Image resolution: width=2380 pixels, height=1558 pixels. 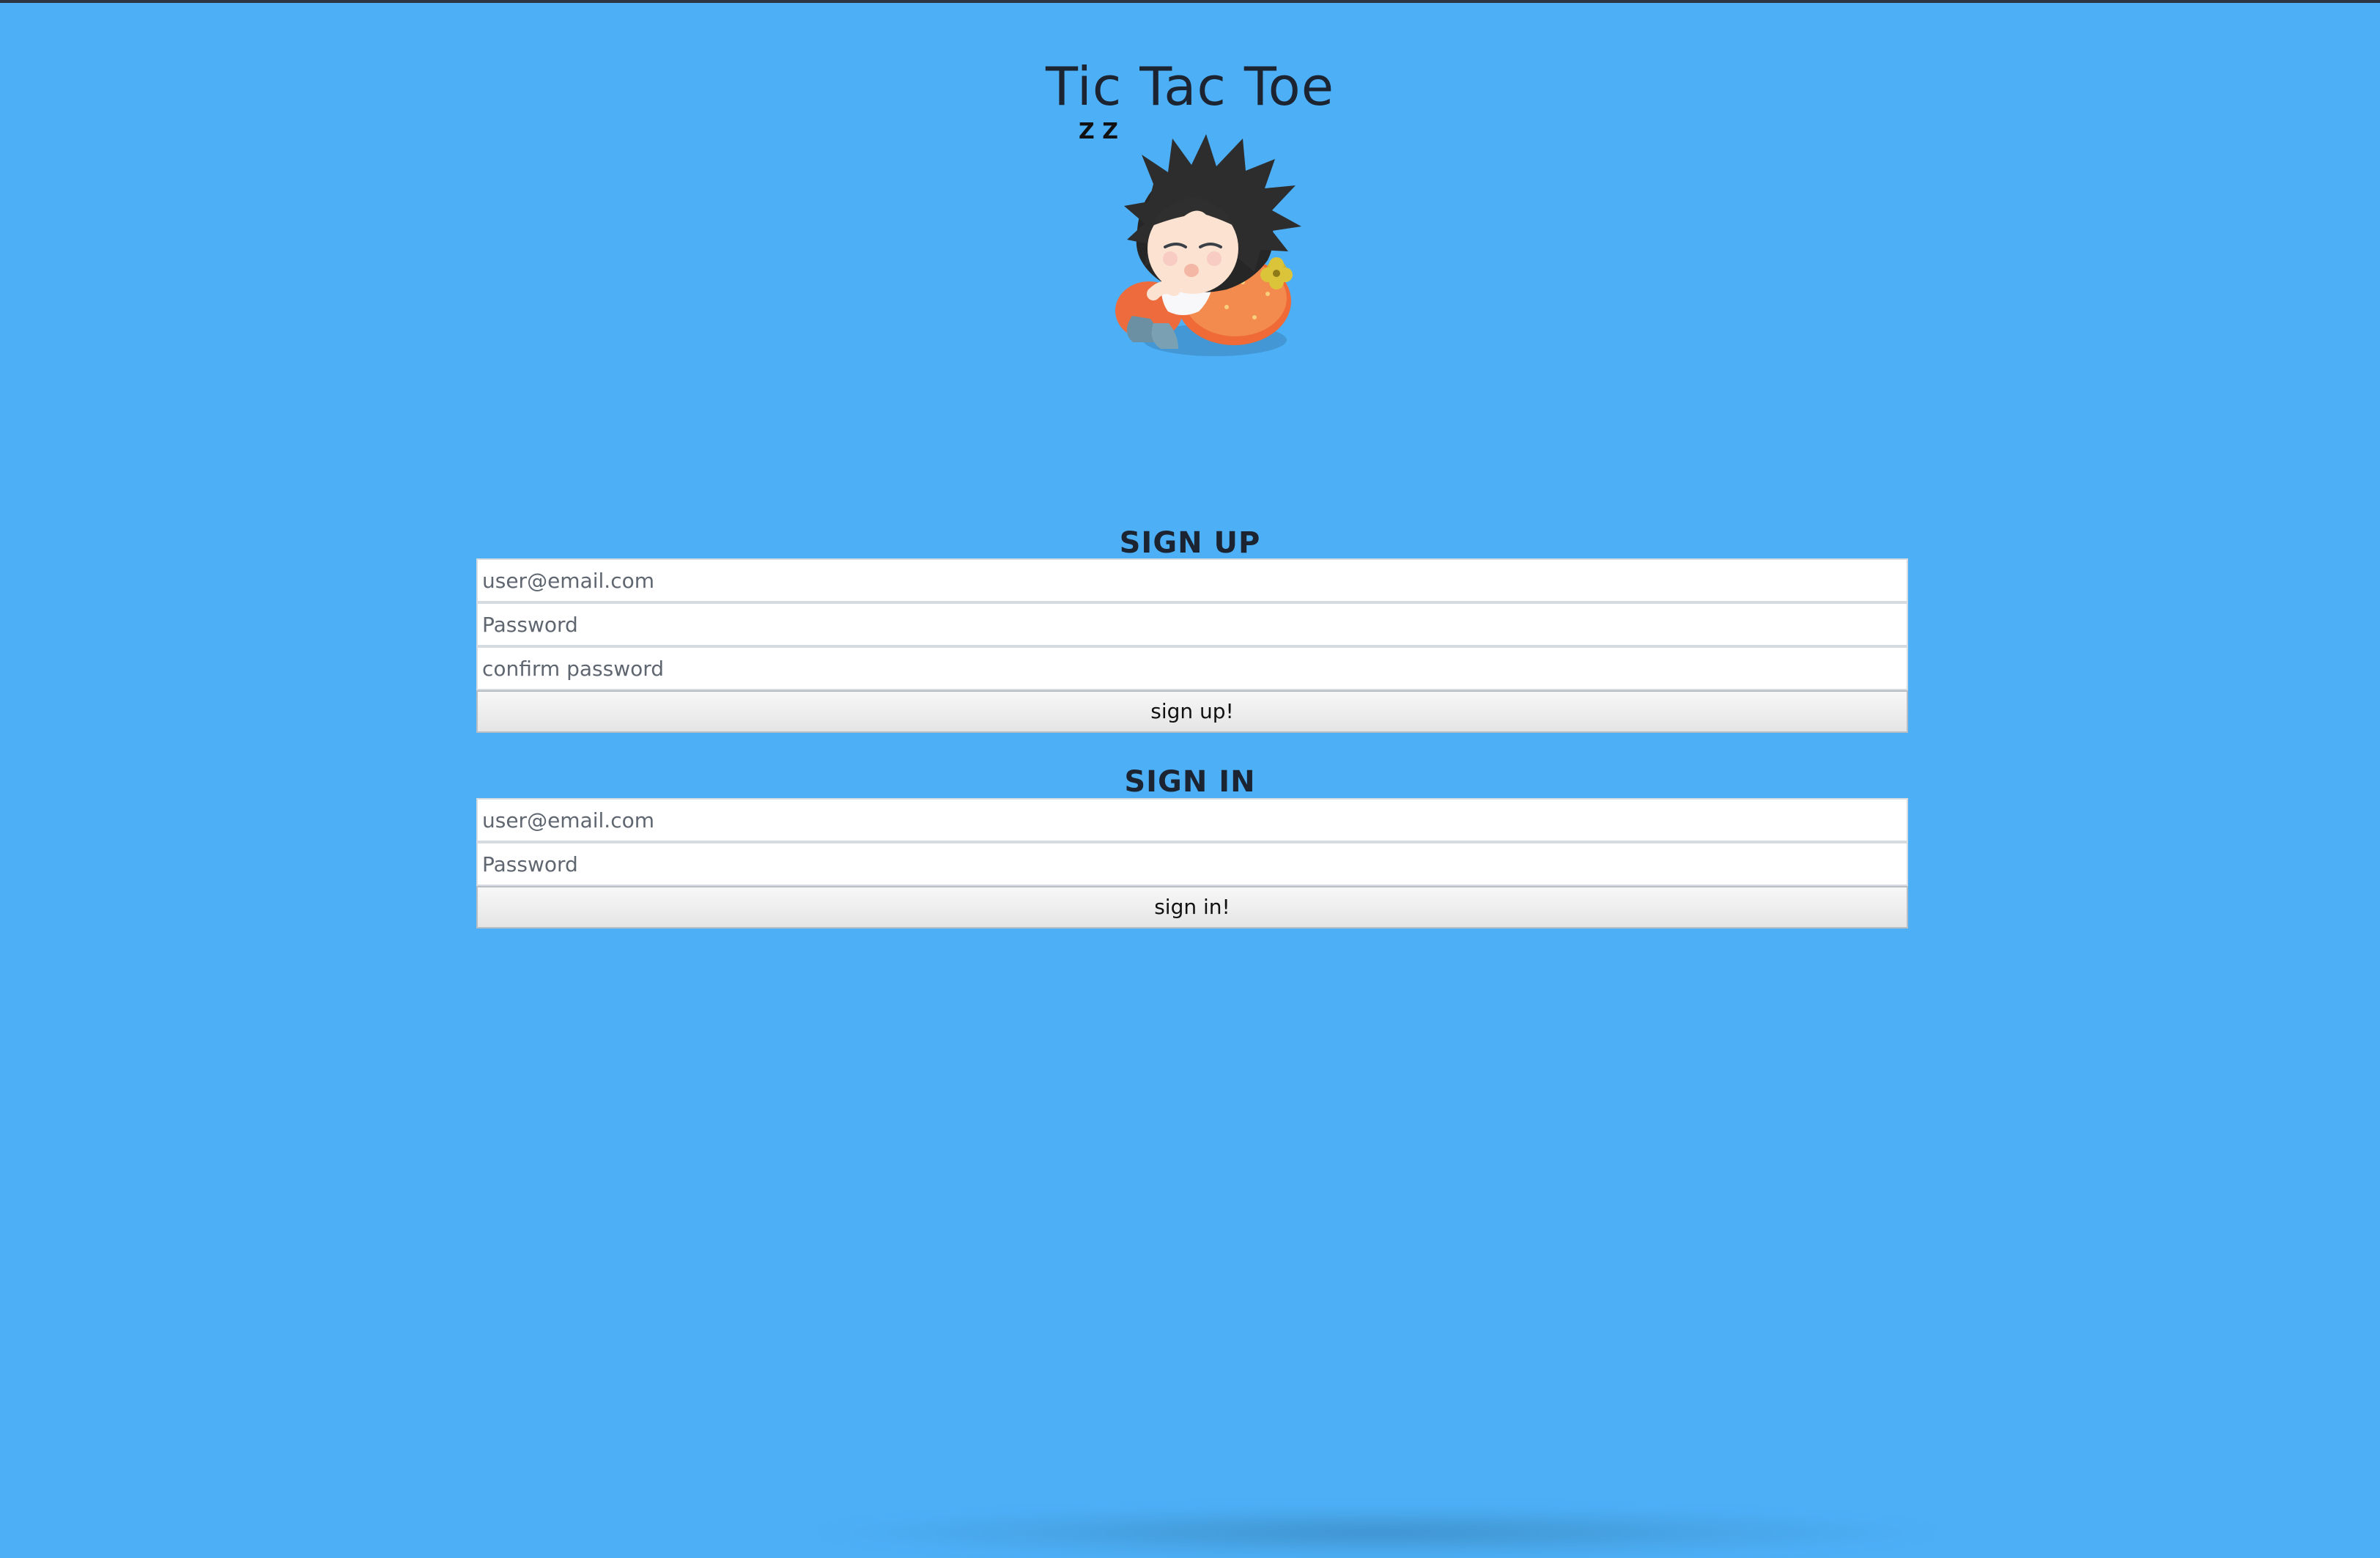 I want to click on signup-button: sign up!, so click(x=1192, y=711).